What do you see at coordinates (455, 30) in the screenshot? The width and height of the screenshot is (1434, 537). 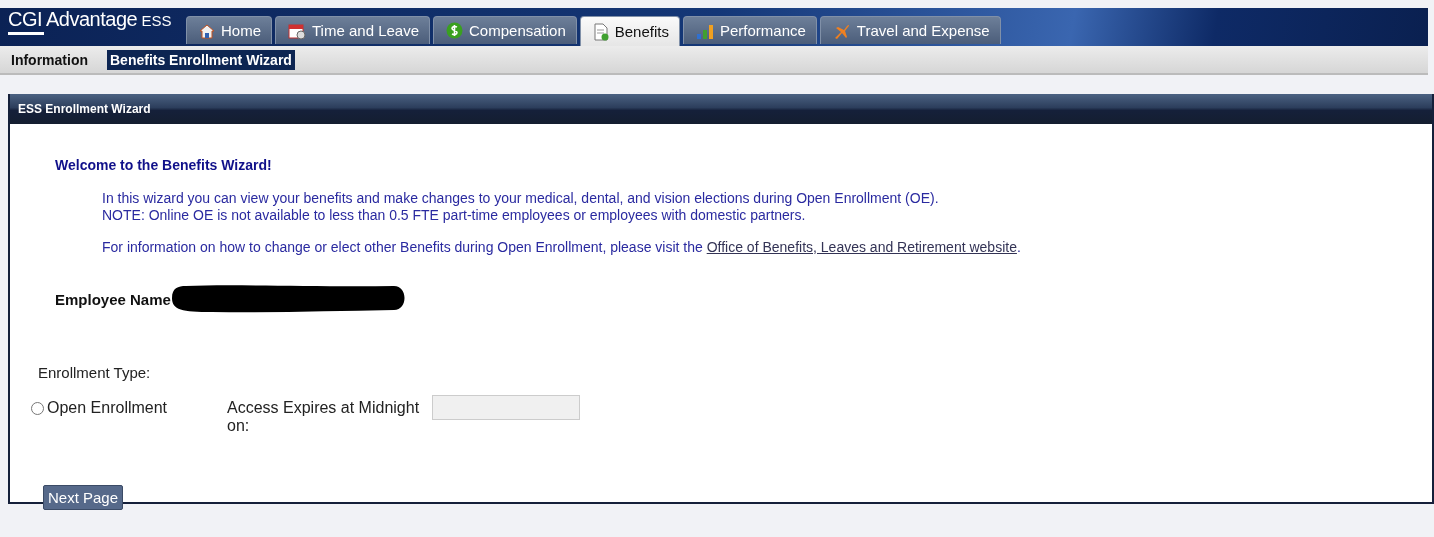 I see `dollar-coin-icon` at bounding box center [455, 30].